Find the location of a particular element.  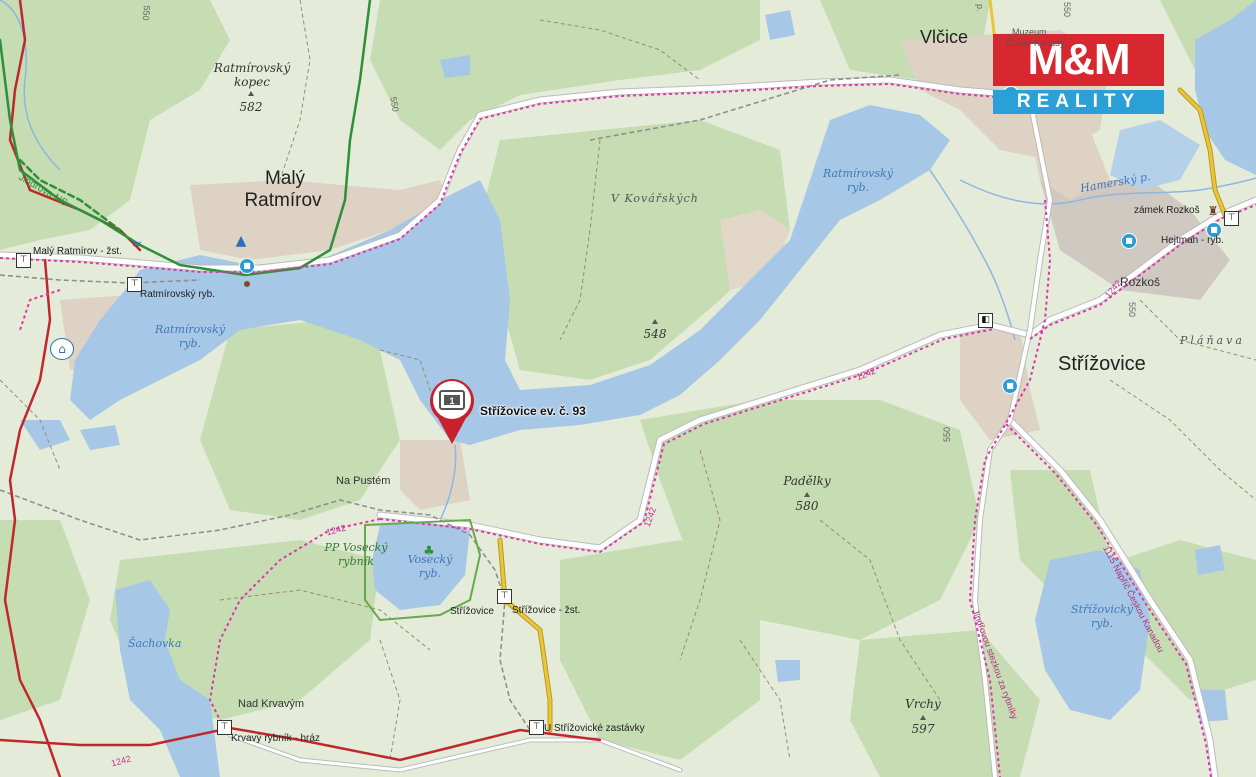

lake-label-ratmirovsky-east-2: ryb. is located at coordinates (857, 187).